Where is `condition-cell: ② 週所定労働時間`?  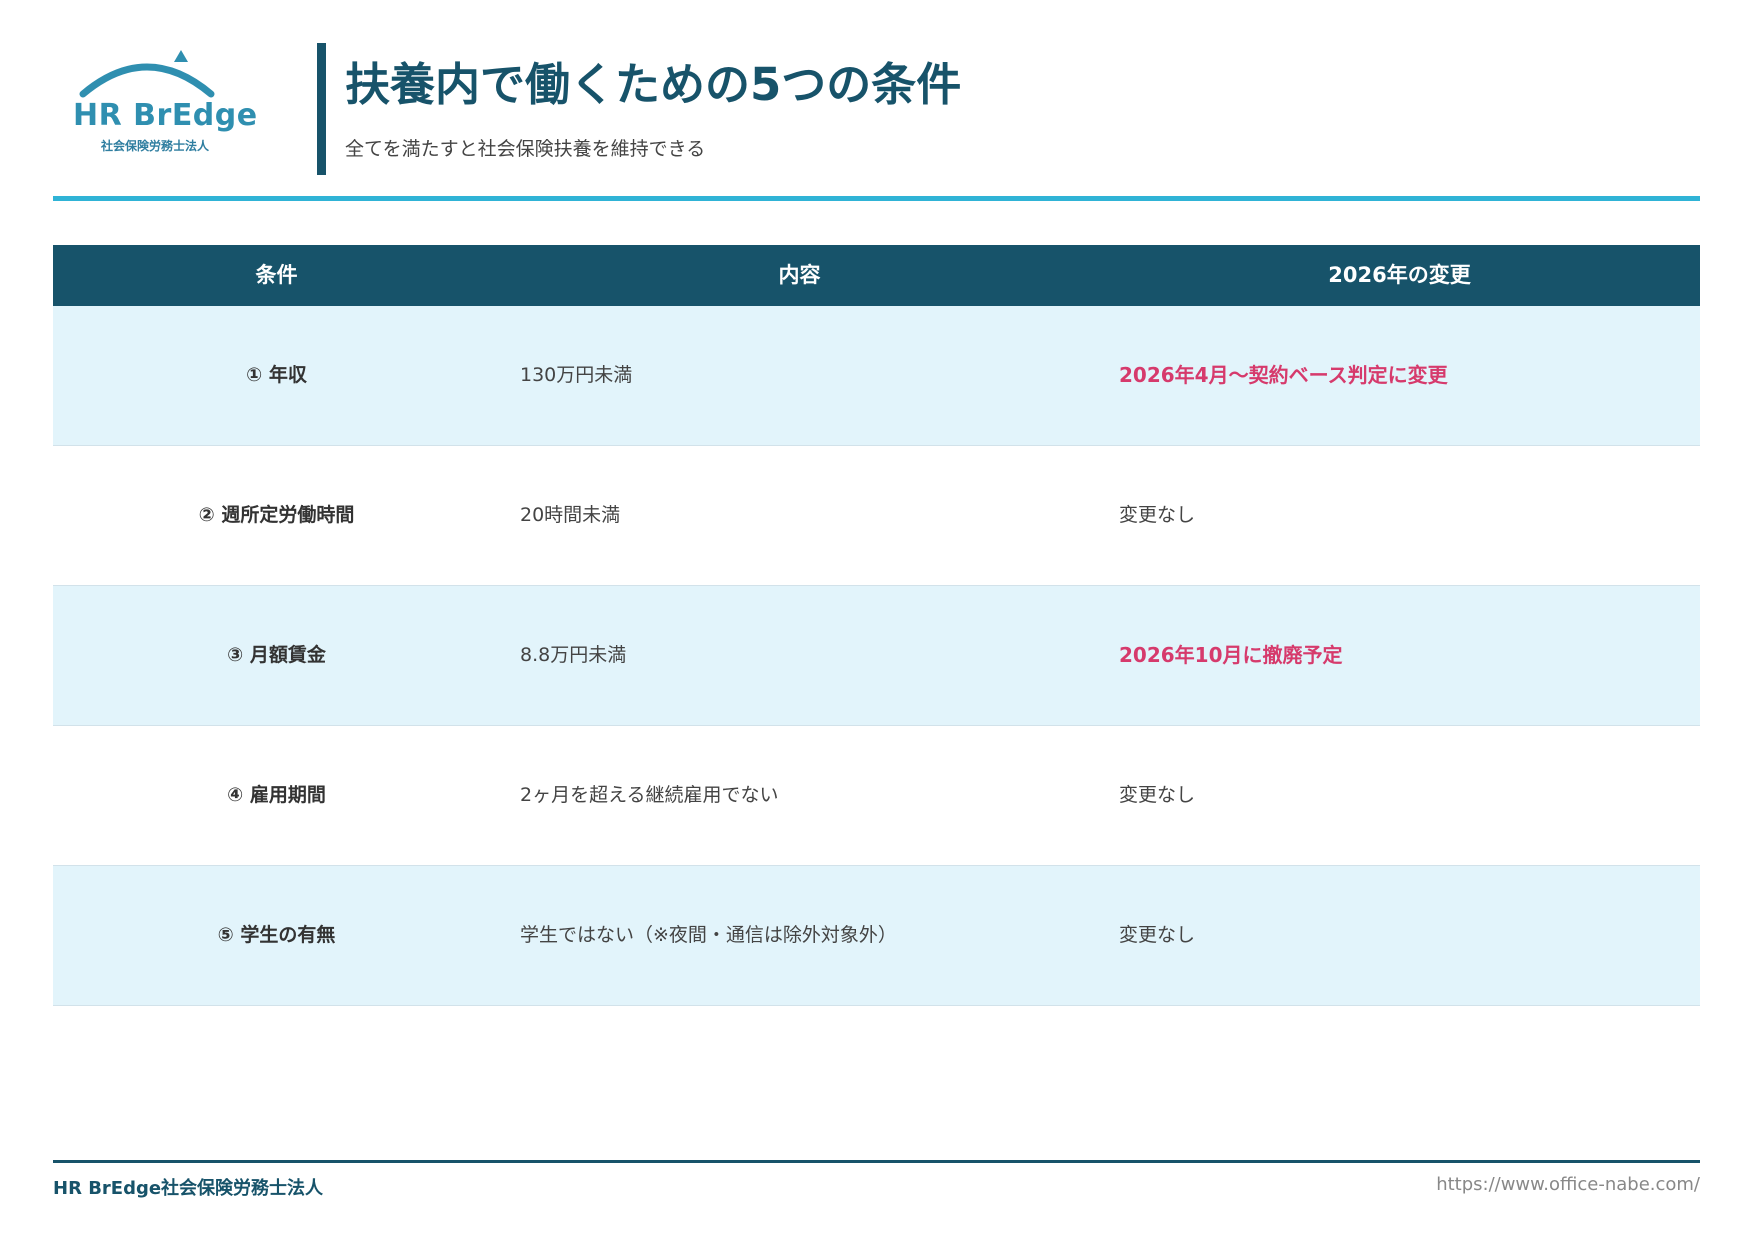 condition-cell: ② 週所定労働時間 is located at coordinates (276, 515).